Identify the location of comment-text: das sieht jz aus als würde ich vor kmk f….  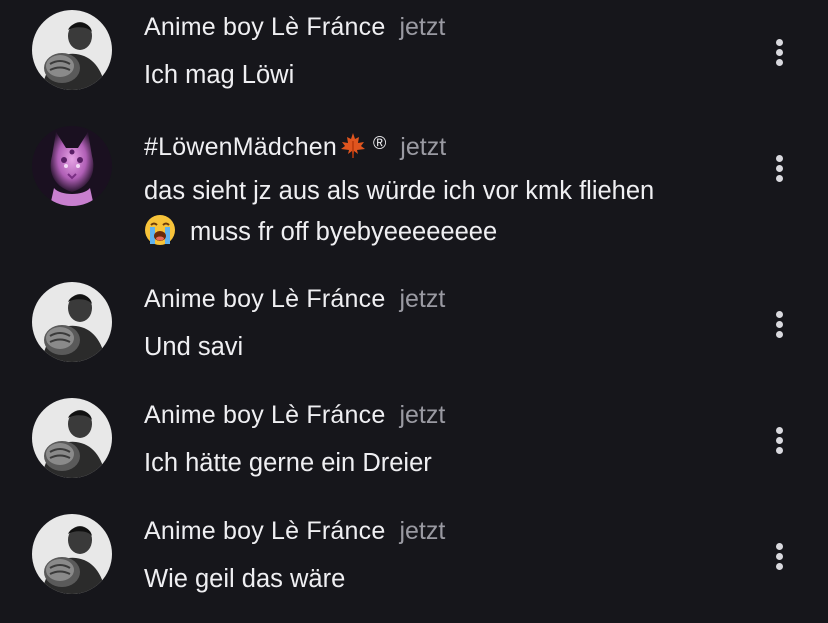
(449, 215).